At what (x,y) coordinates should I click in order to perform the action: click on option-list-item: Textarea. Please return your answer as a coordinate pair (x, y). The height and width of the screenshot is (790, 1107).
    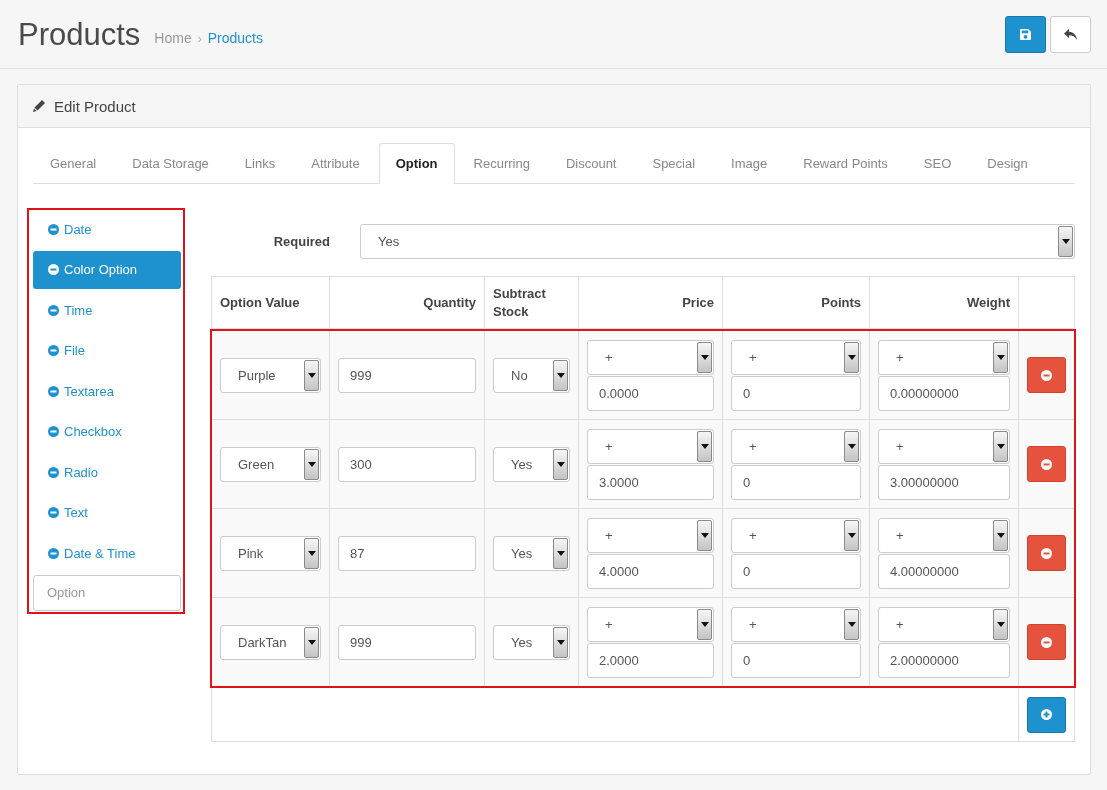
    Looking at the image, I should click on (107, 391).